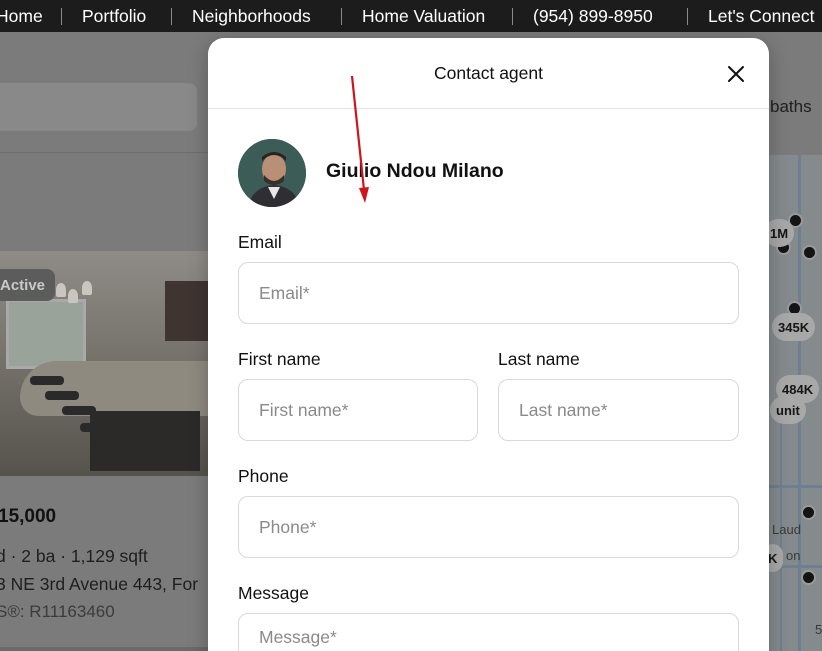 The height and width of the screenshot is (651, 822). I want to click on agent-name: Giulio Ndou Milano, so click(415, 171).